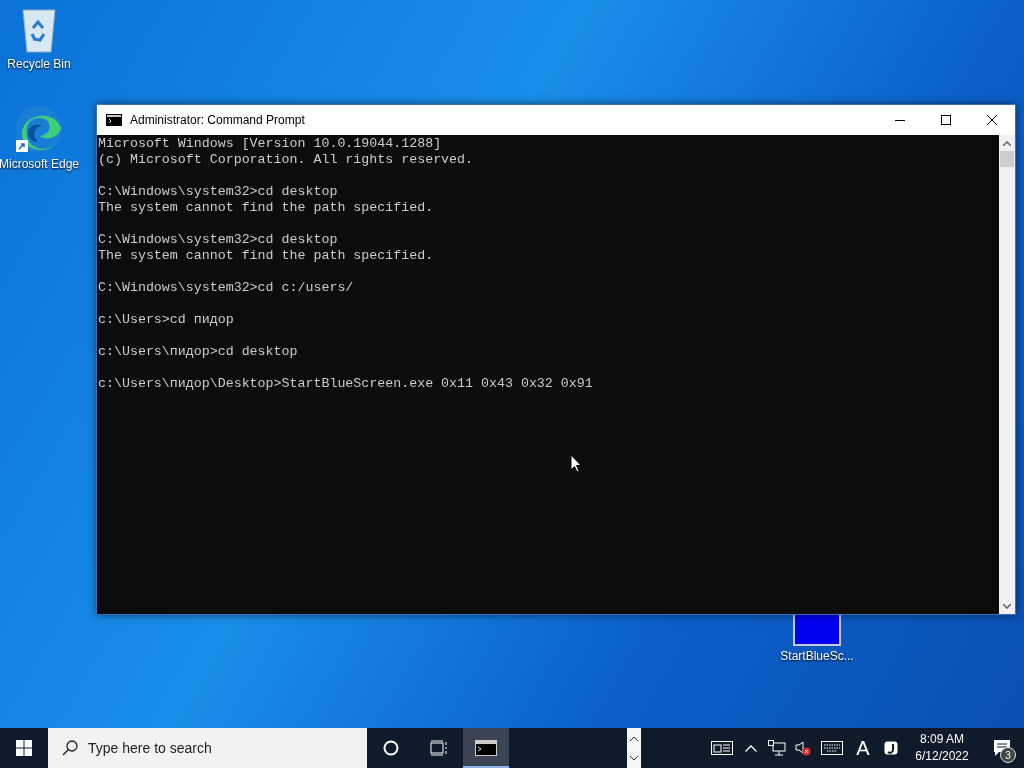 The height and width of the screenshot is (768, 1024). What do you see at coordinates (946, 120) in the screenshot?
I see `maximize-icon` at bounding box center [946, 120].